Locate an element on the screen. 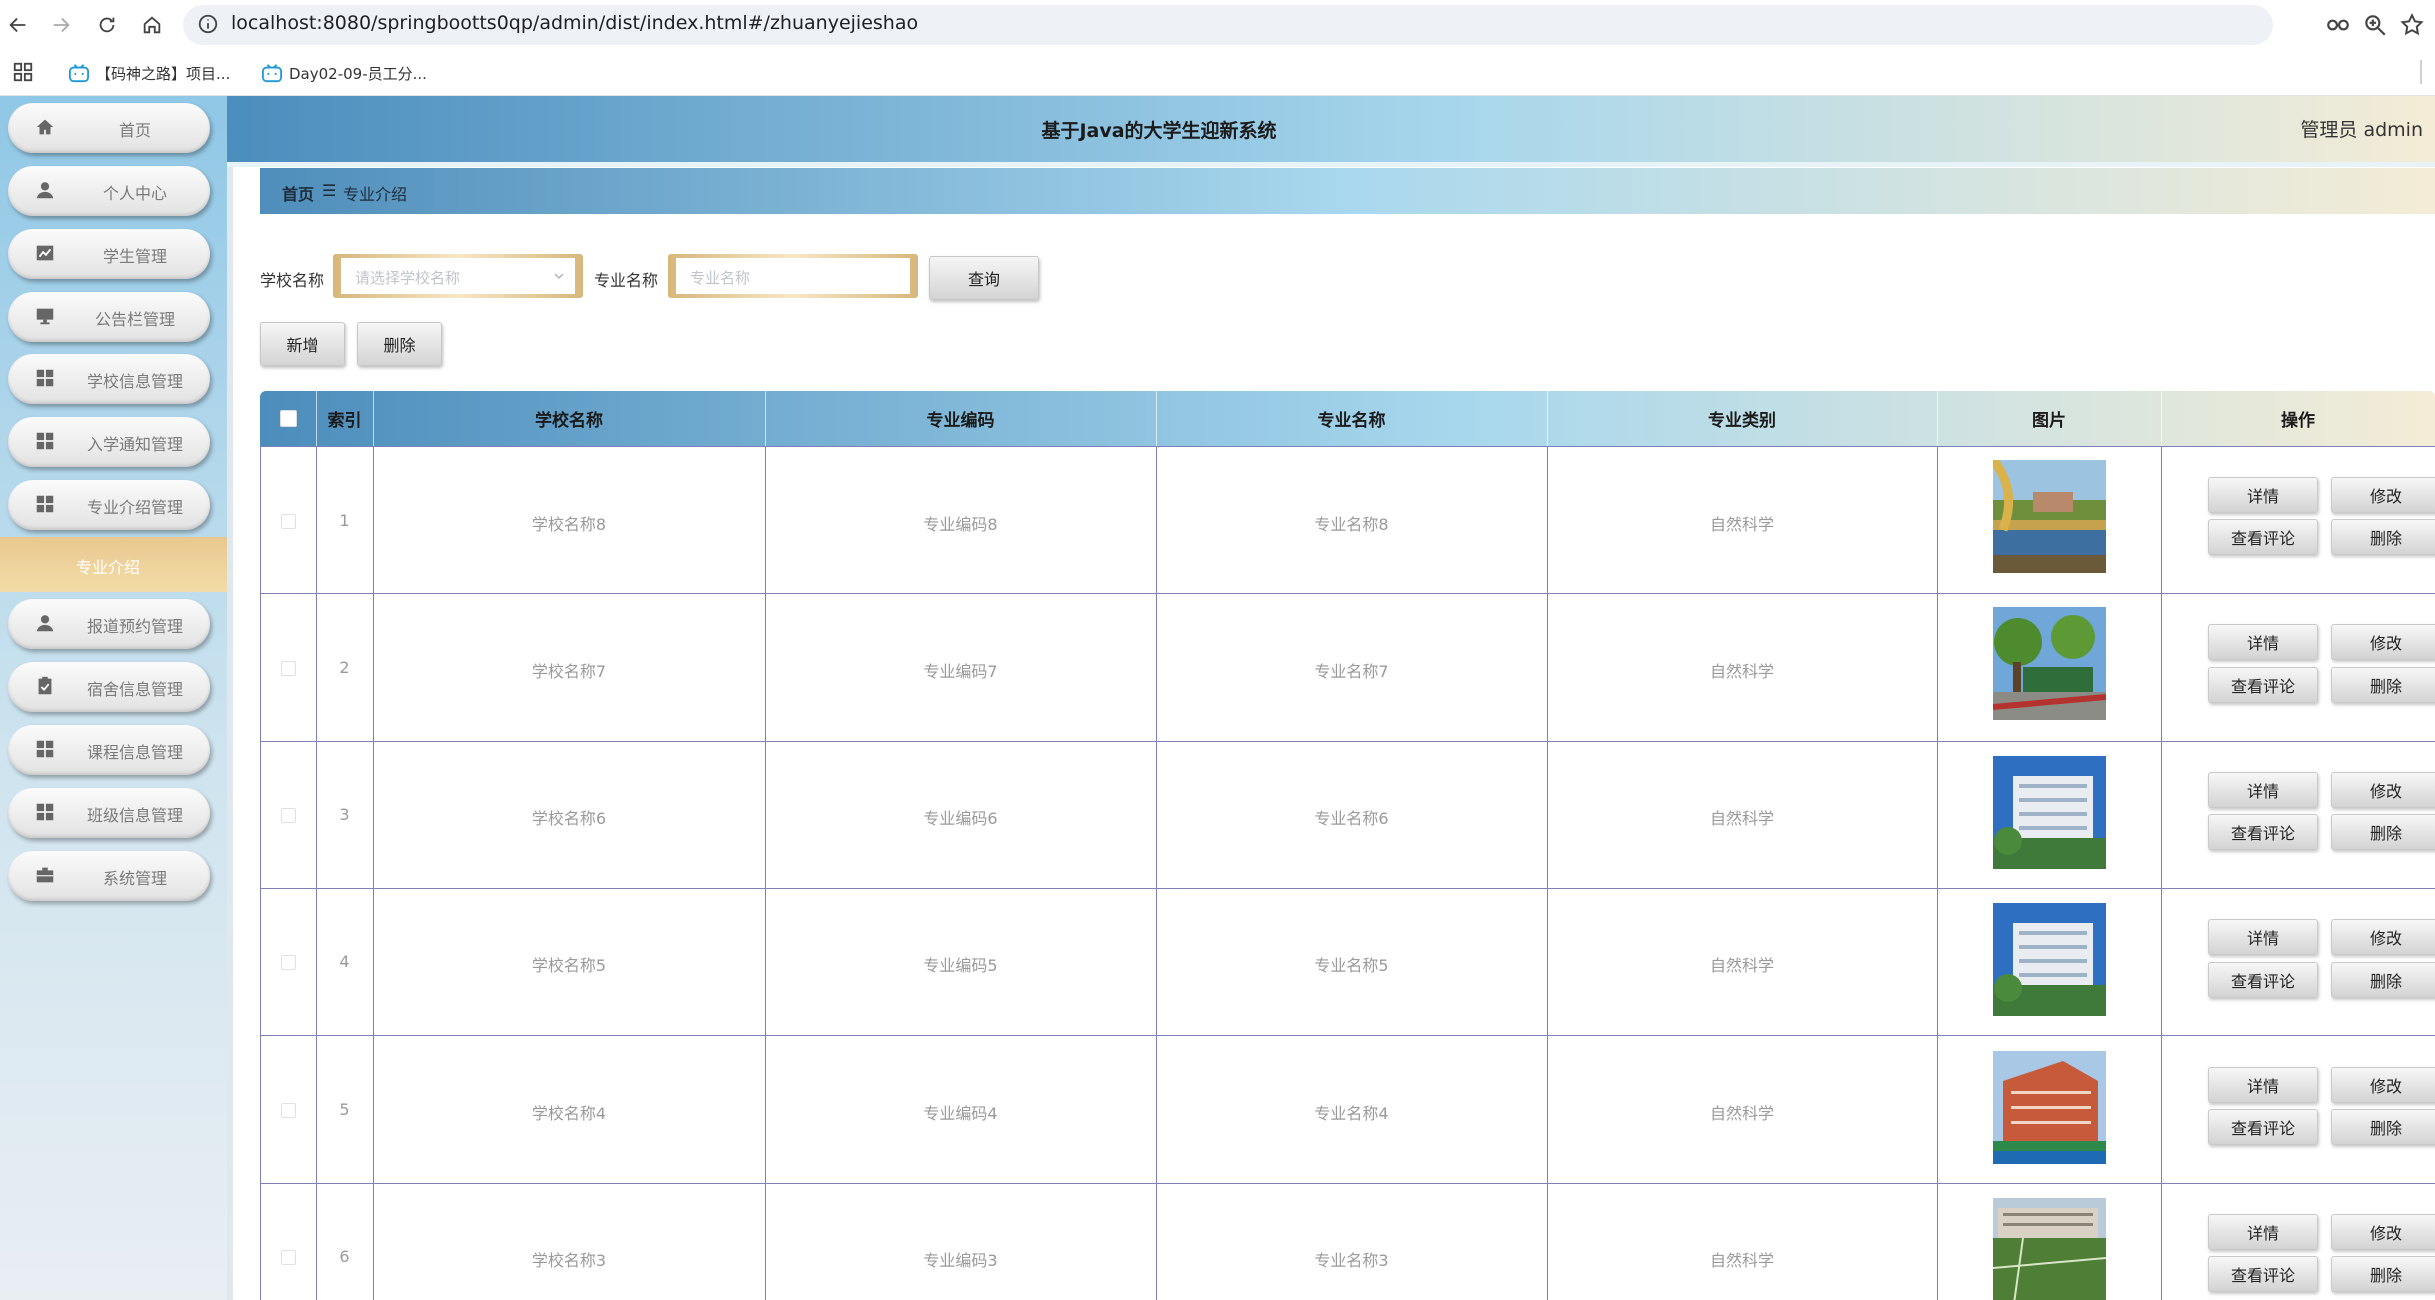 Image resolution: width=2435 pixels, height=1300 pixels. grid-line is located at coordinates (1937, 873).